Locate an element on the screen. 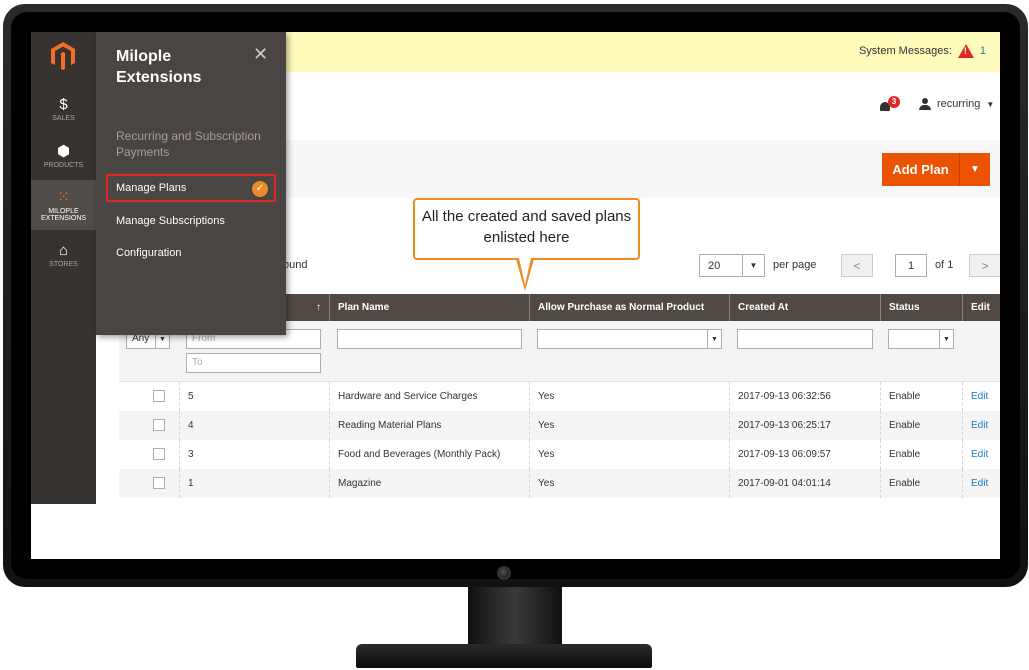  webcam-icon is located at coordinates (504, 573).